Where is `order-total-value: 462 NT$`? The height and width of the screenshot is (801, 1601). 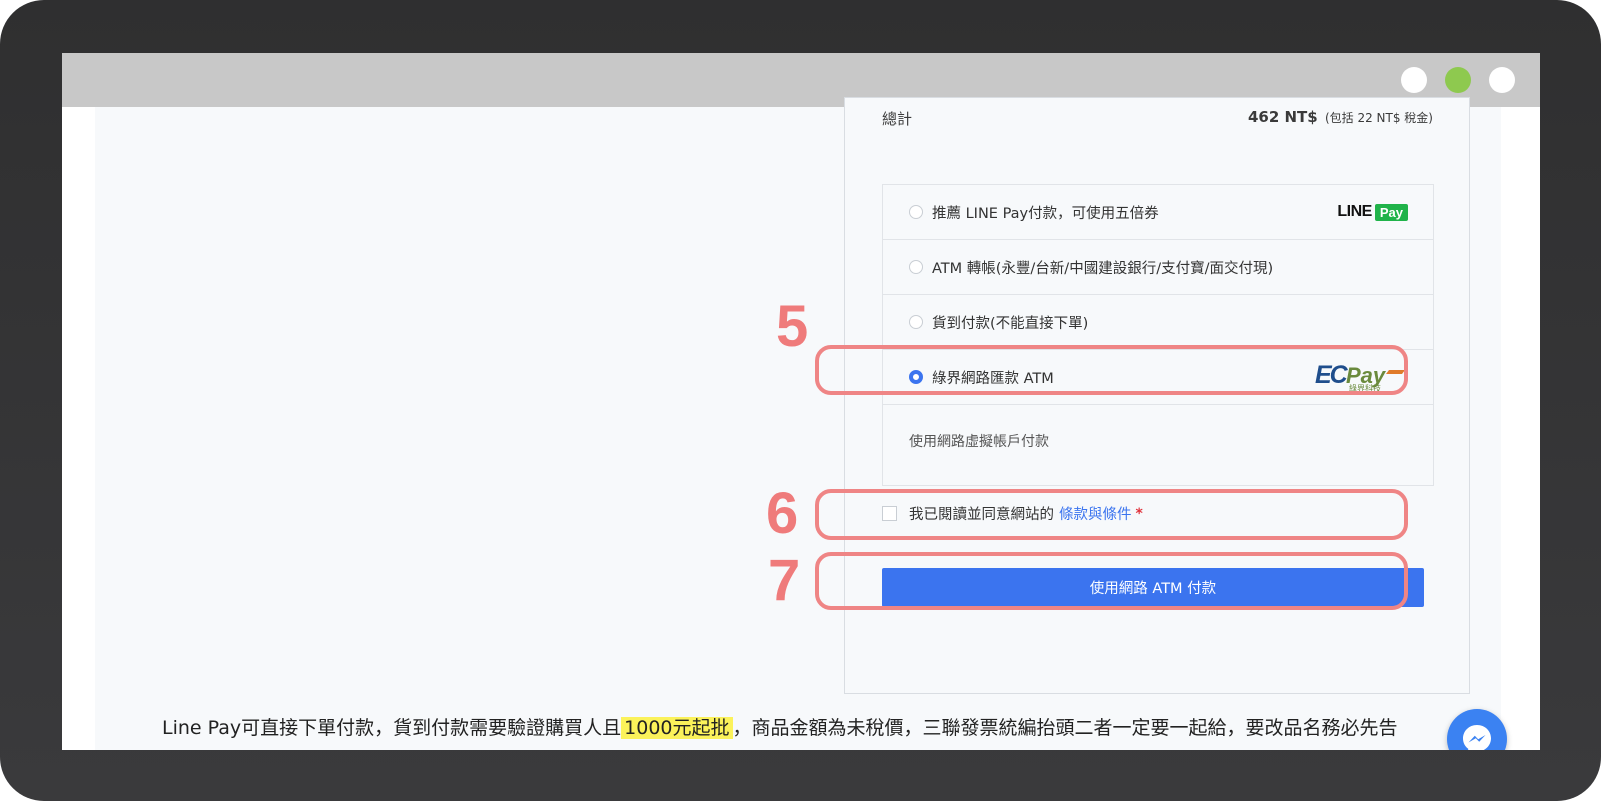 order-total-value: 462 NT$ is located at coordinates (1282, 117).